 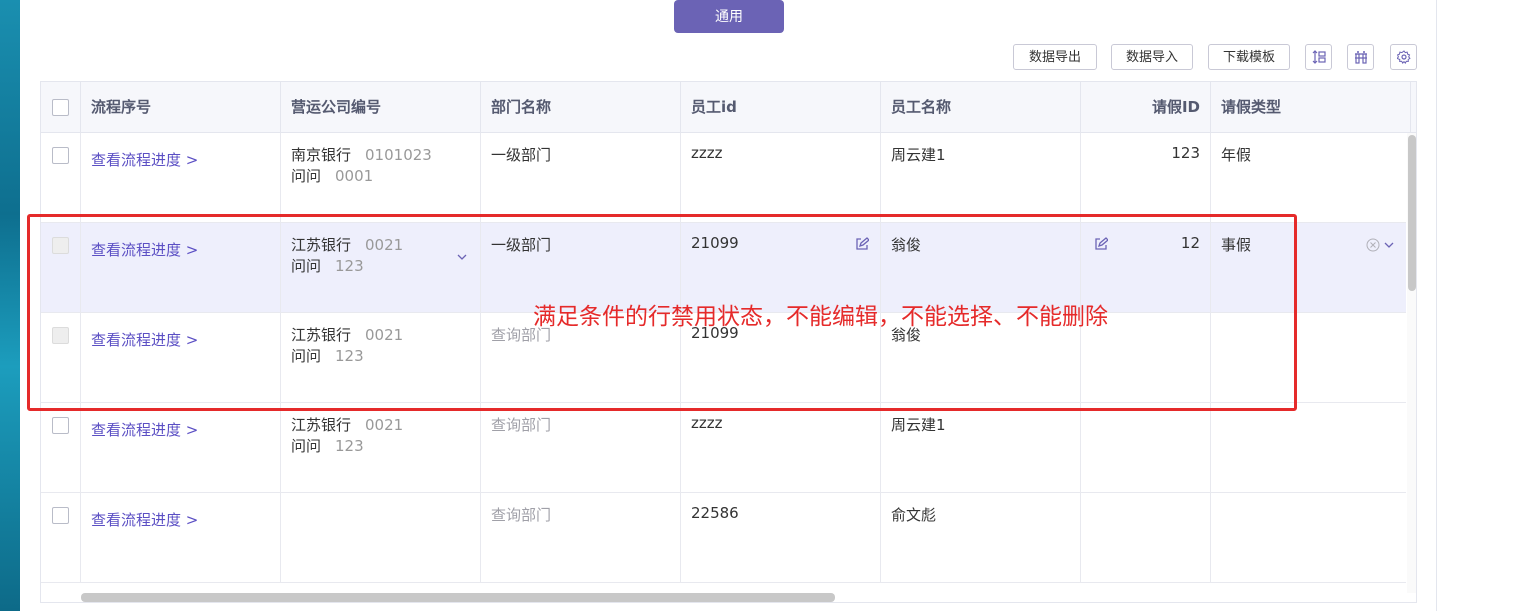 I want to click on column-height-button, so click(x=1318, y=57).